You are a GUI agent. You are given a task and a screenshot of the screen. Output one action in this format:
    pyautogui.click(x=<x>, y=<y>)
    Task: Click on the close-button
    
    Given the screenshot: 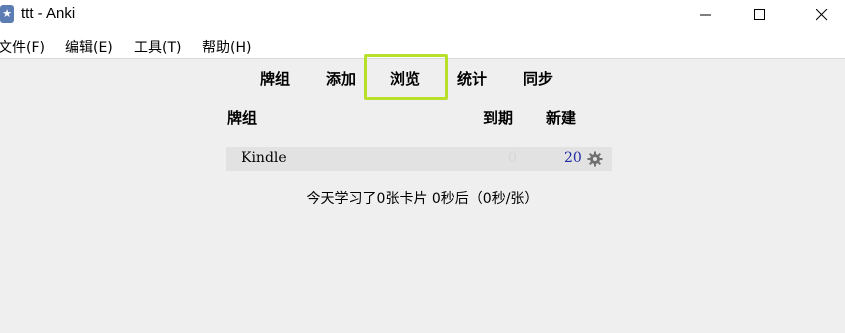 What is the action you would take?
    pyautogui.click(x=822, y=15)
    